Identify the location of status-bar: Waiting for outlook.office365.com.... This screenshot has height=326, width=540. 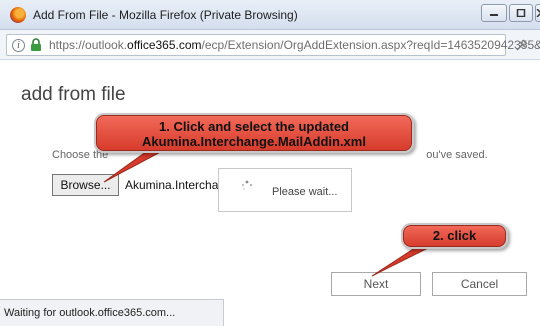
(112, 312).